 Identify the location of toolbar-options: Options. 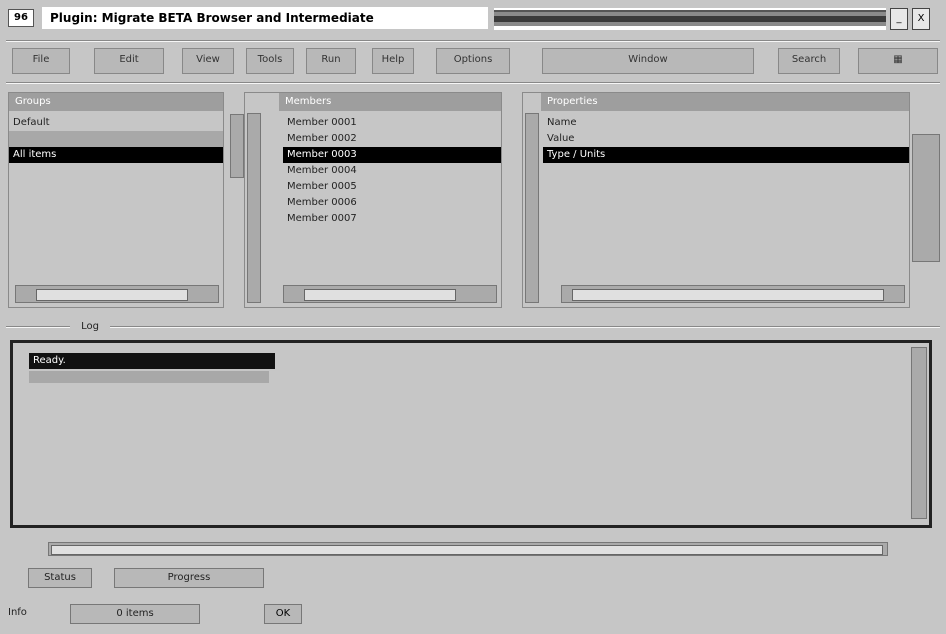
(473, 61).